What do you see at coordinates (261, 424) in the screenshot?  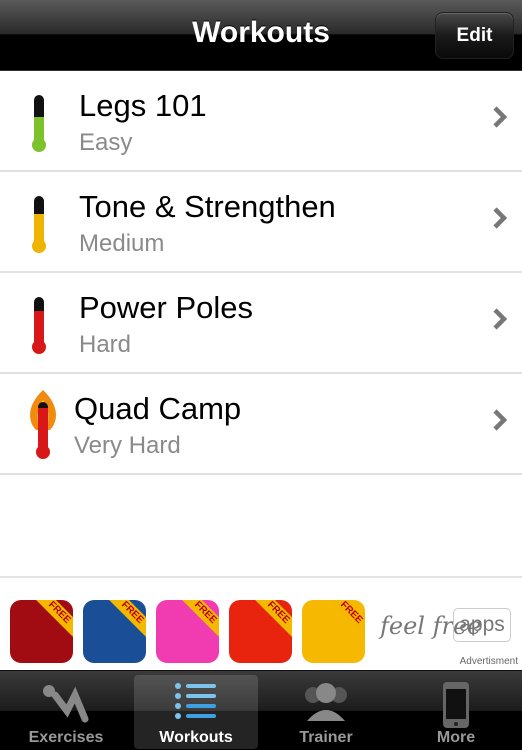 I see `workout-row: Quad Camp Very Hard` at bounding box center [261, 424].